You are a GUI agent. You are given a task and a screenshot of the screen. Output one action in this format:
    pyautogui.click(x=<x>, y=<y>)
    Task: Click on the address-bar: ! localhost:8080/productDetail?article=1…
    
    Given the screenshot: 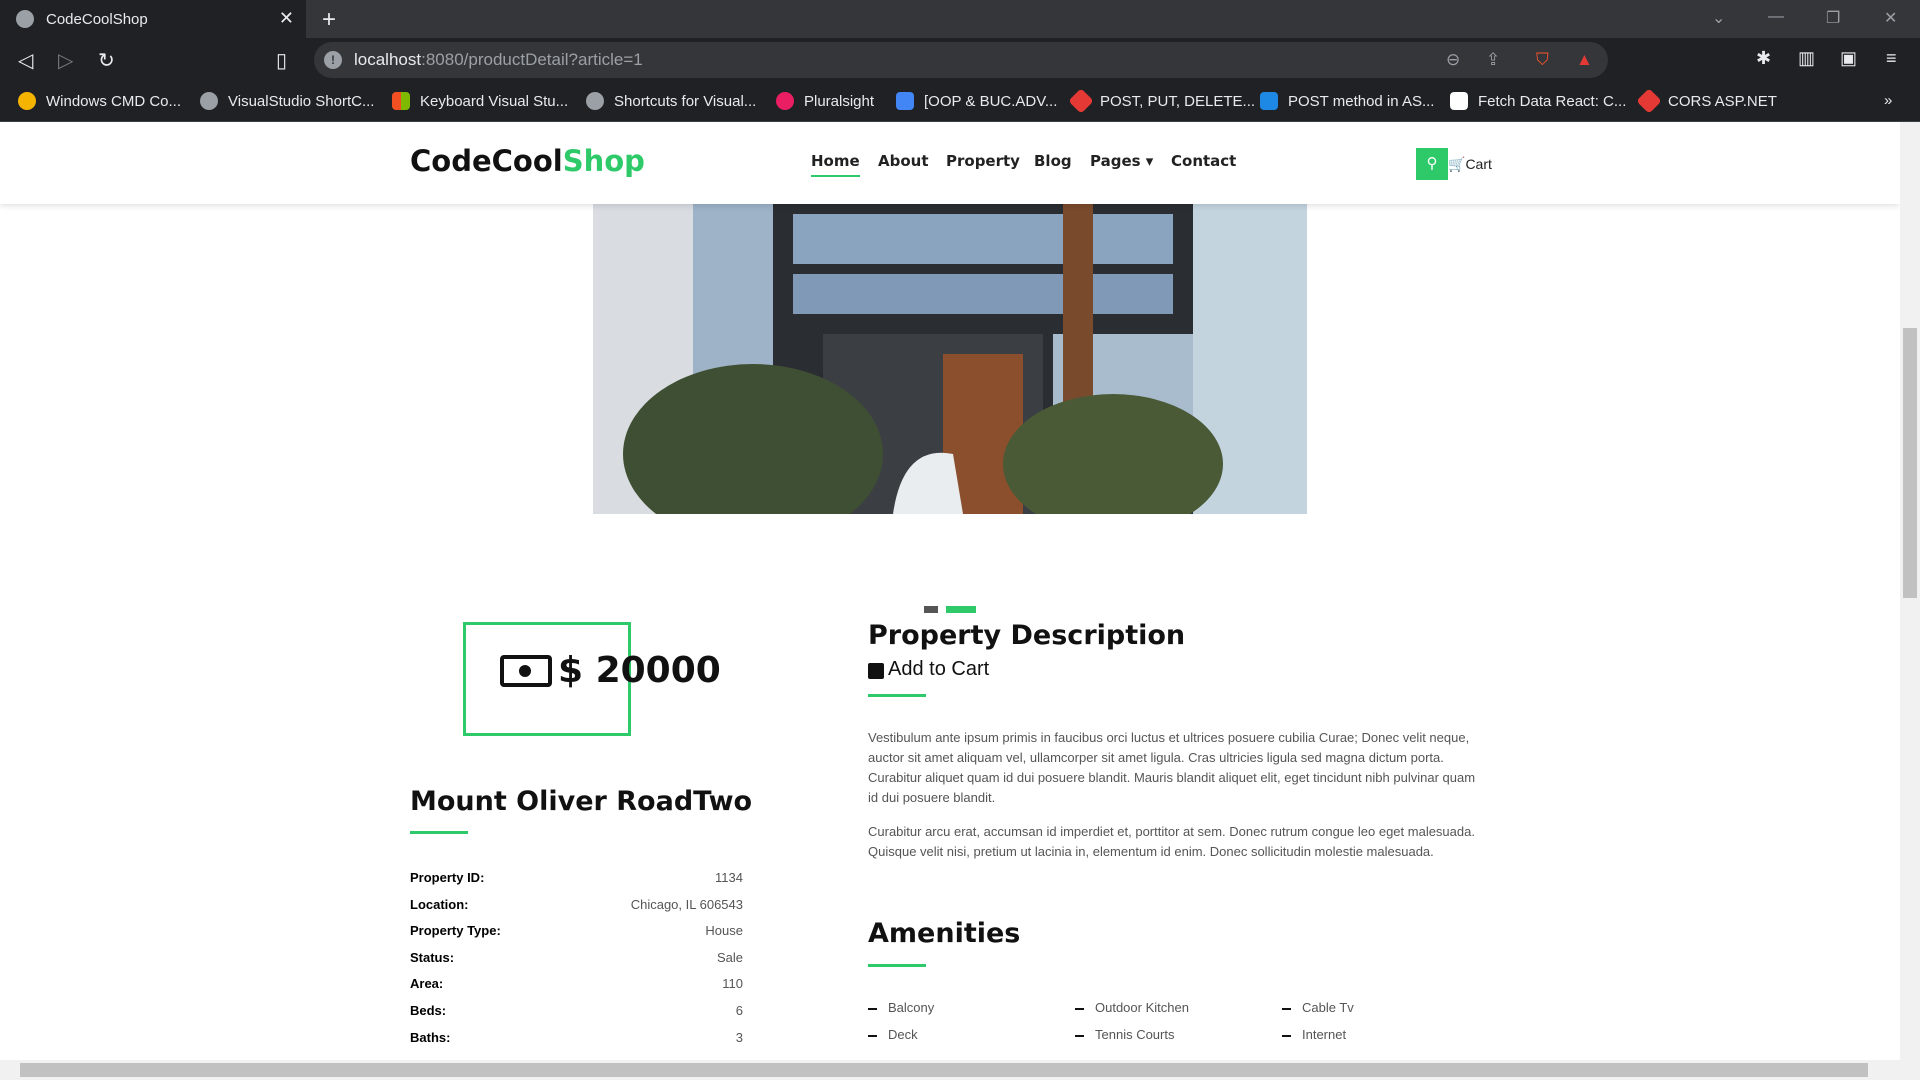 What is the action you would take?
    pyautogui.click(x=961, y=60)
    